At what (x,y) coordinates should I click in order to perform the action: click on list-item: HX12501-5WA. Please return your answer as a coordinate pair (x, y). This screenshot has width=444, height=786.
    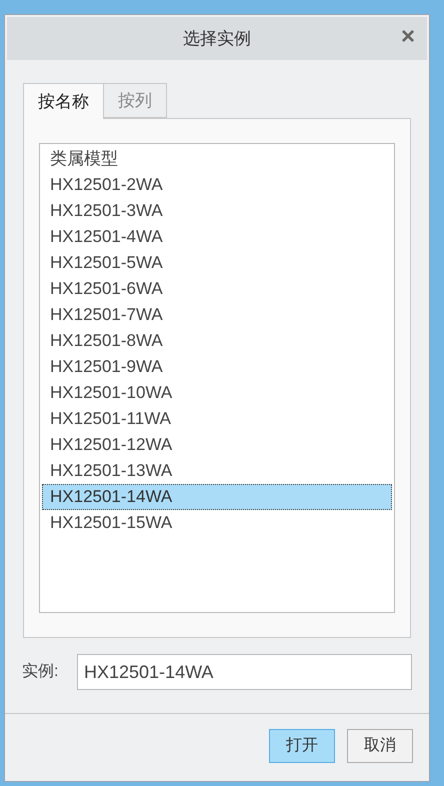
    Looking at the image, I should click on (217, 263).